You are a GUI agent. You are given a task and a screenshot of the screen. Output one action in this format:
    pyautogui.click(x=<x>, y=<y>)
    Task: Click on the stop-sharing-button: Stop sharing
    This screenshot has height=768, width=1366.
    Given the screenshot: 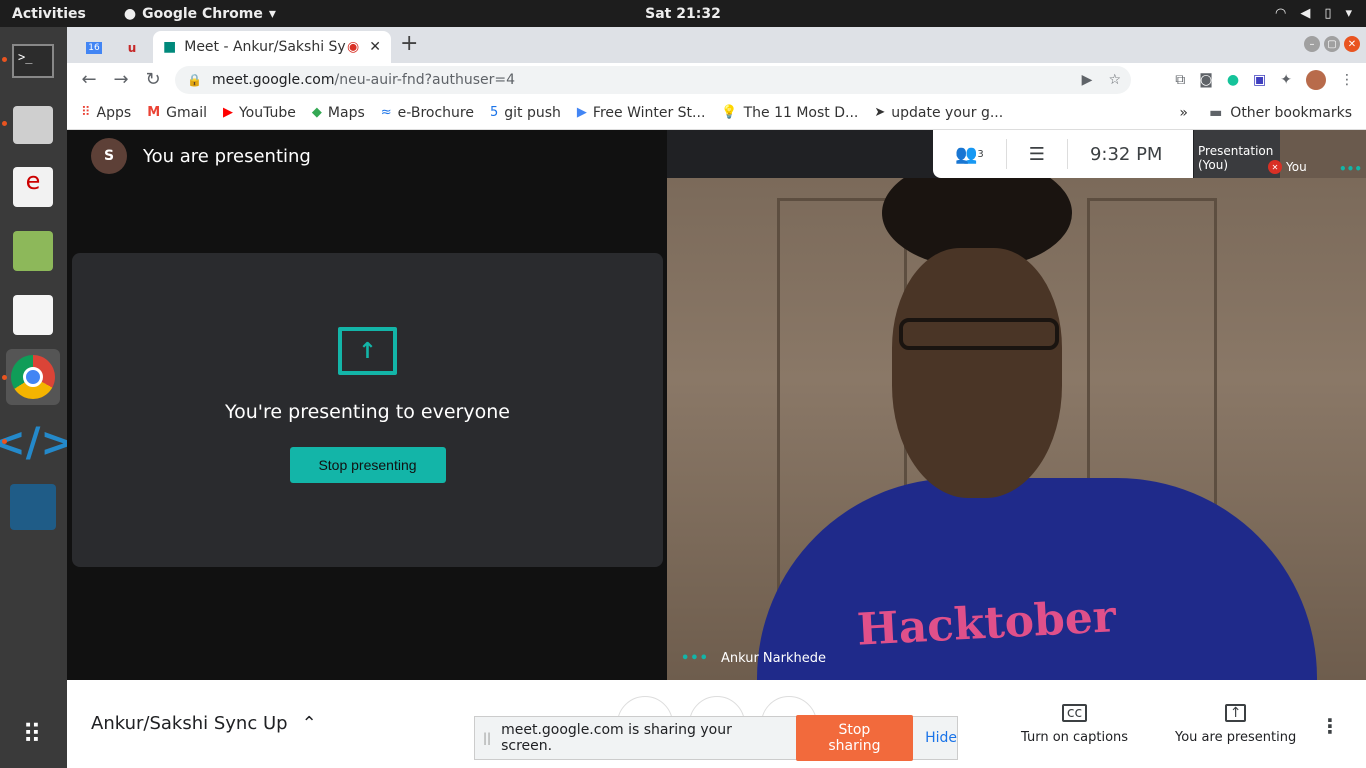 What is the action you would take?
    pyautogui.click(x=854, y=738)
    